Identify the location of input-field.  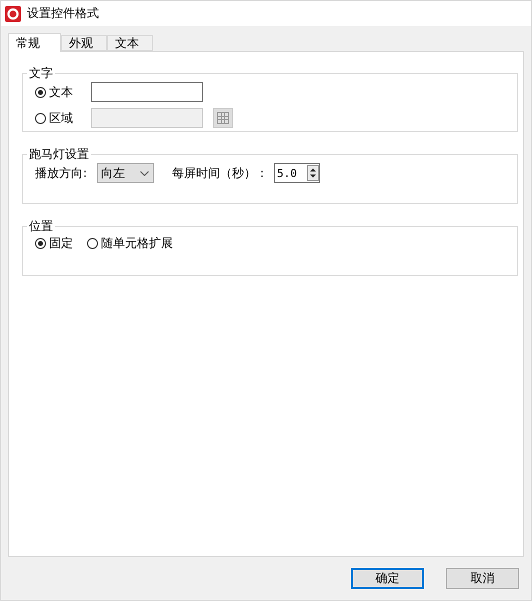
(147, 92).